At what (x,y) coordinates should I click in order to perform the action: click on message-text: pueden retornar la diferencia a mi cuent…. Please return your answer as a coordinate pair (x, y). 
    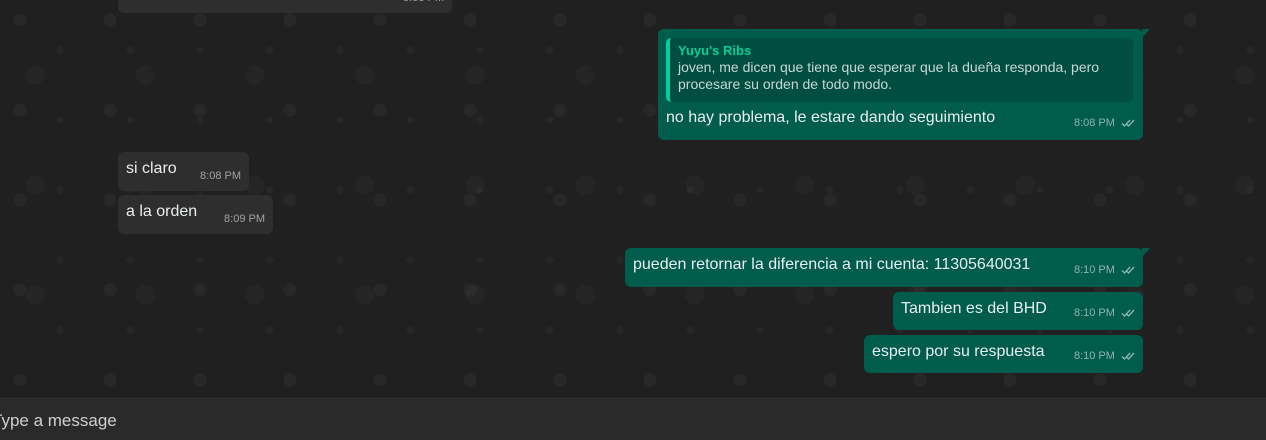
    Looking at the image, I should click on (832, 264).